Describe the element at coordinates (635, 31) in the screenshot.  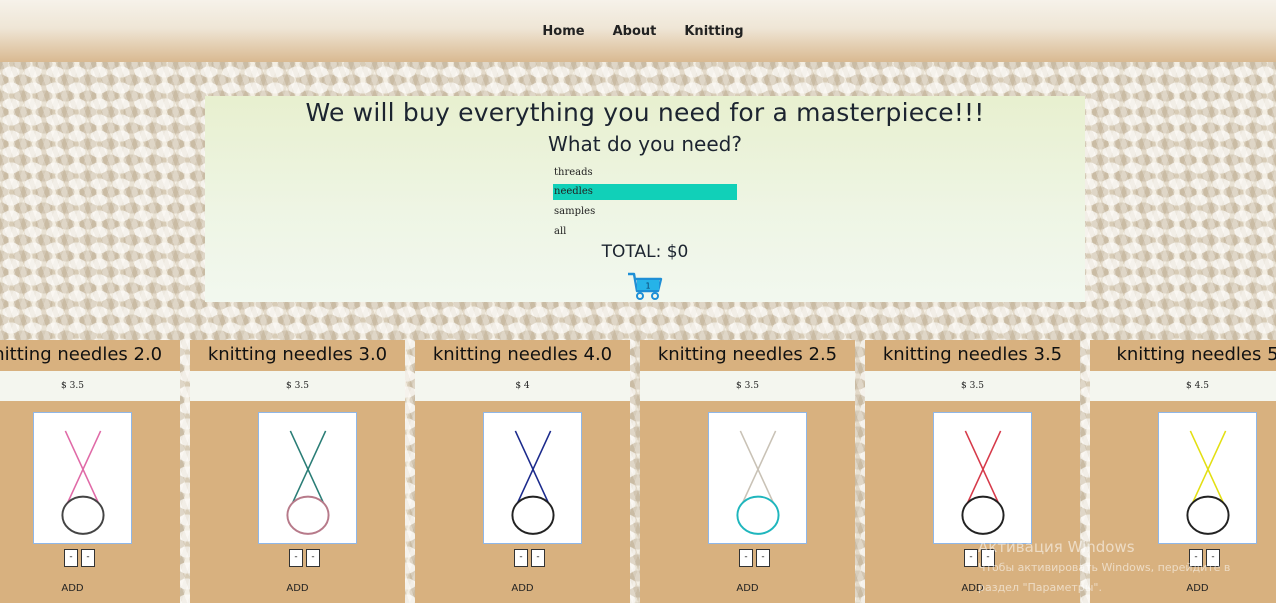
I see `nav-about-link: About` at that location.